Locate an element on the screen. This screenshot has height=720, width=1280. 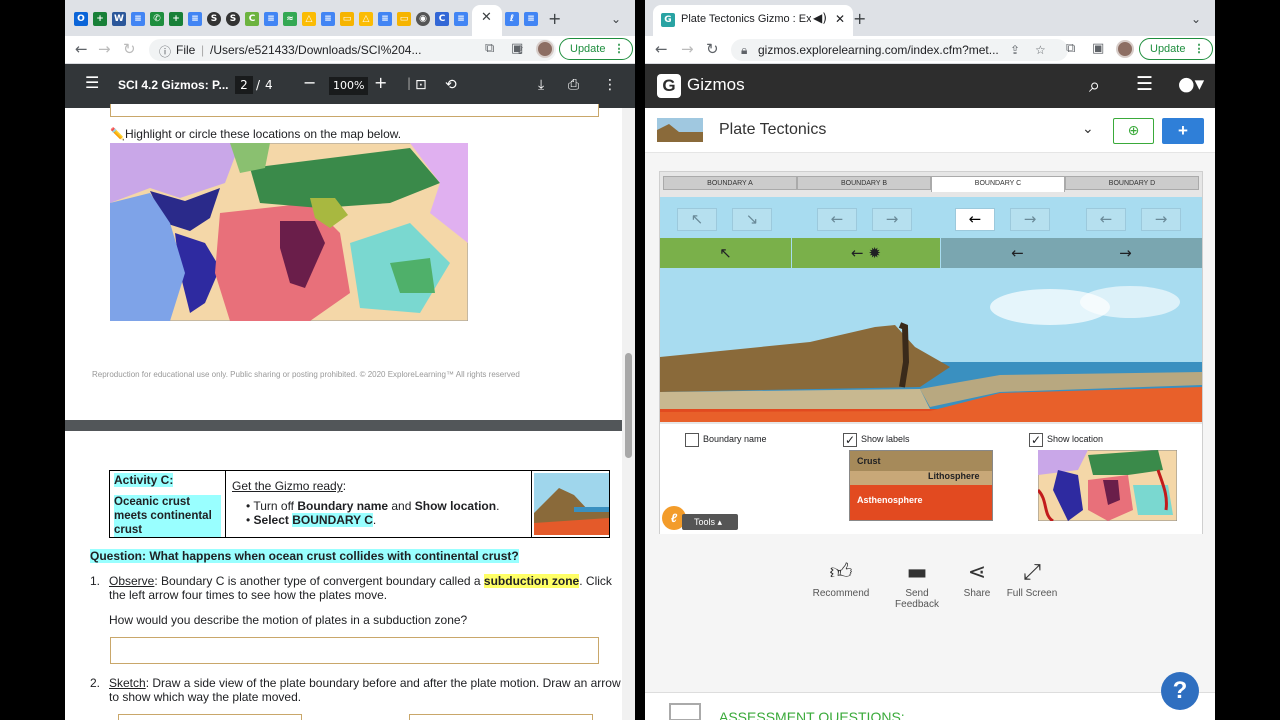
tab-boundary-b: BOUNDARY B is located at coordinates (864, 183).